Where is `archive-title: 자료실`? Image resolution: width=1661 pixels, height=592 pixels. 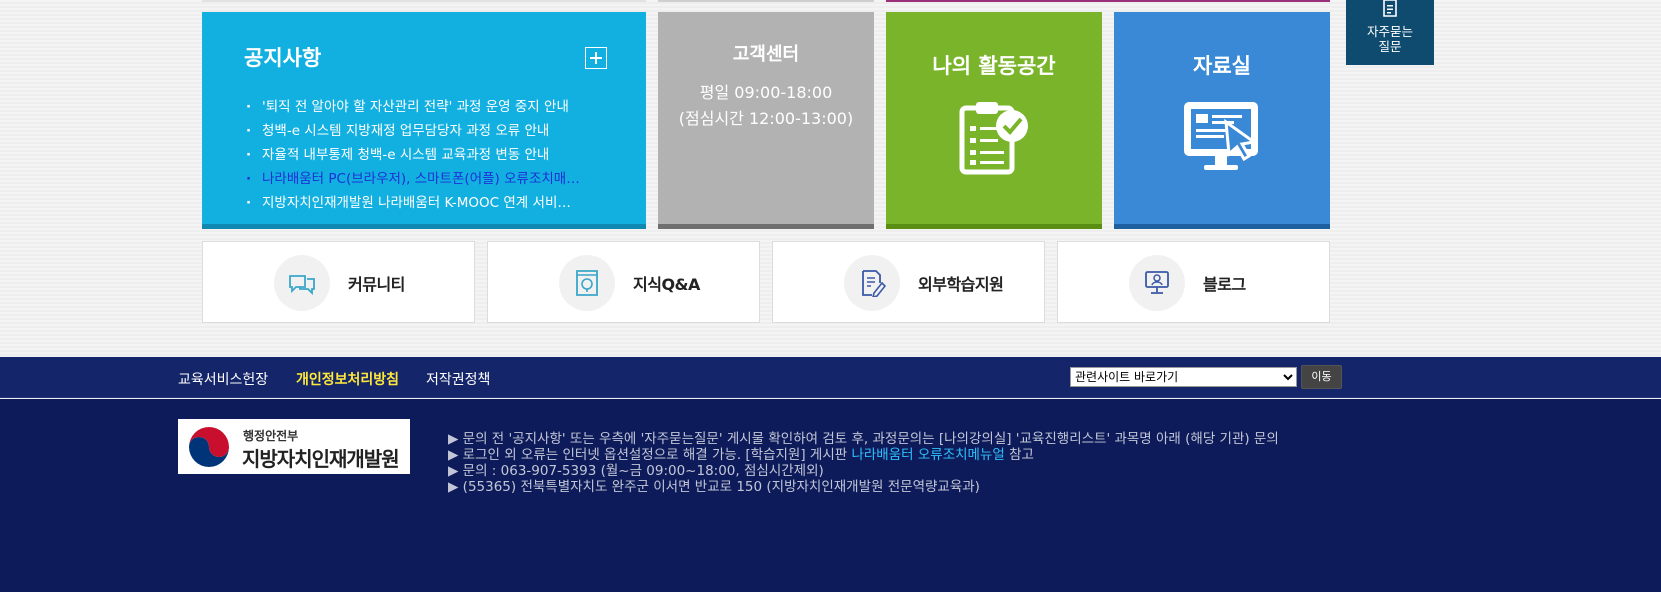
archive-title: 자료실 is located at coordinates (1222, 66).